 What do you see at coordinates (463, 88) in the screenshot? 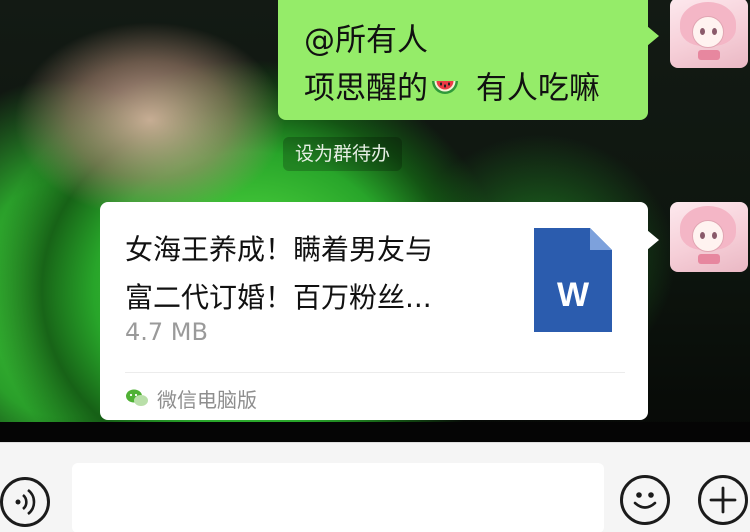
I see `message-line-body: 项思醒的 有人吃嘛` at bounding box center [463, 88].